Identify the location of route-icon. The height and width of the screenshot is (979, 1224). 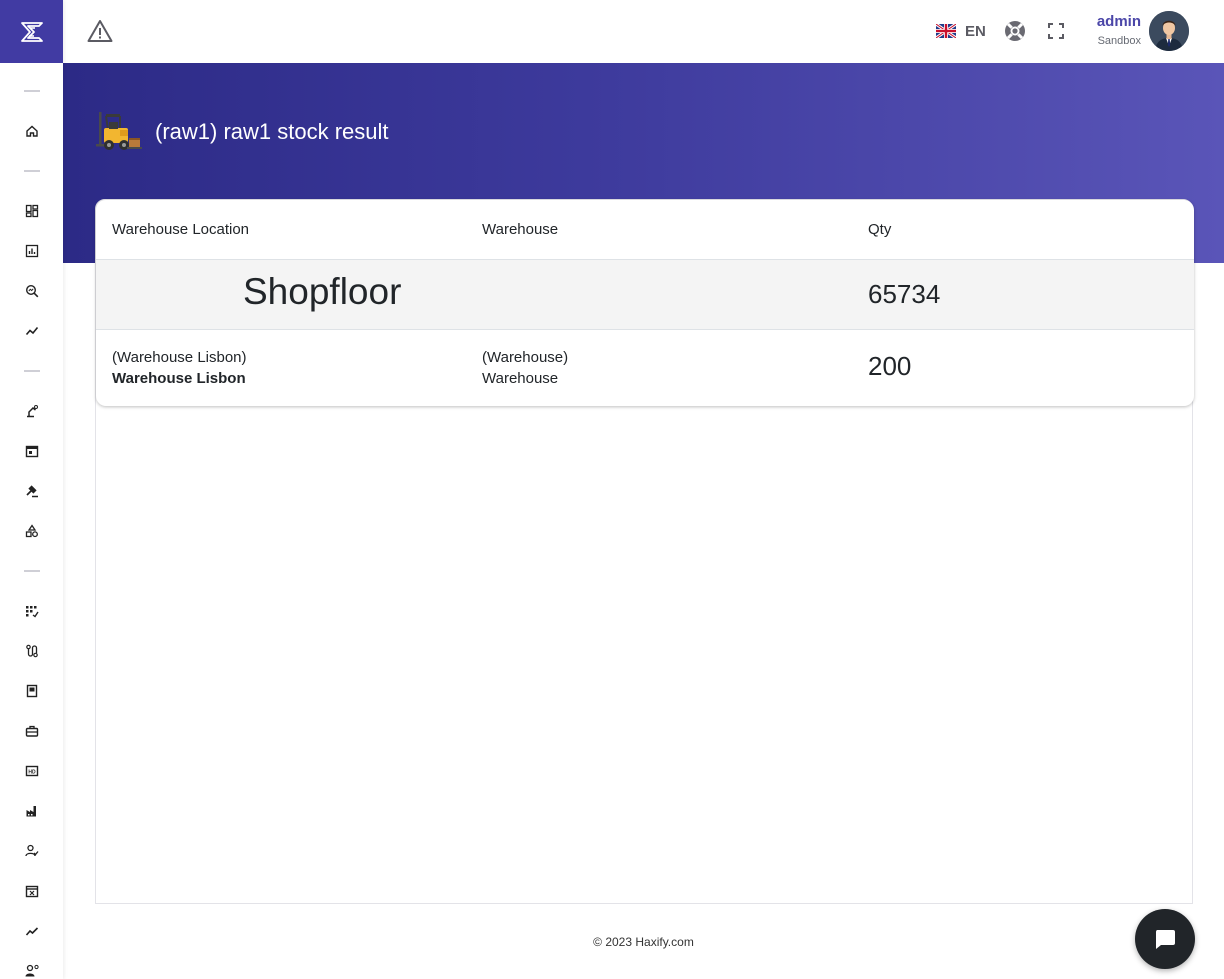
(32, 651).